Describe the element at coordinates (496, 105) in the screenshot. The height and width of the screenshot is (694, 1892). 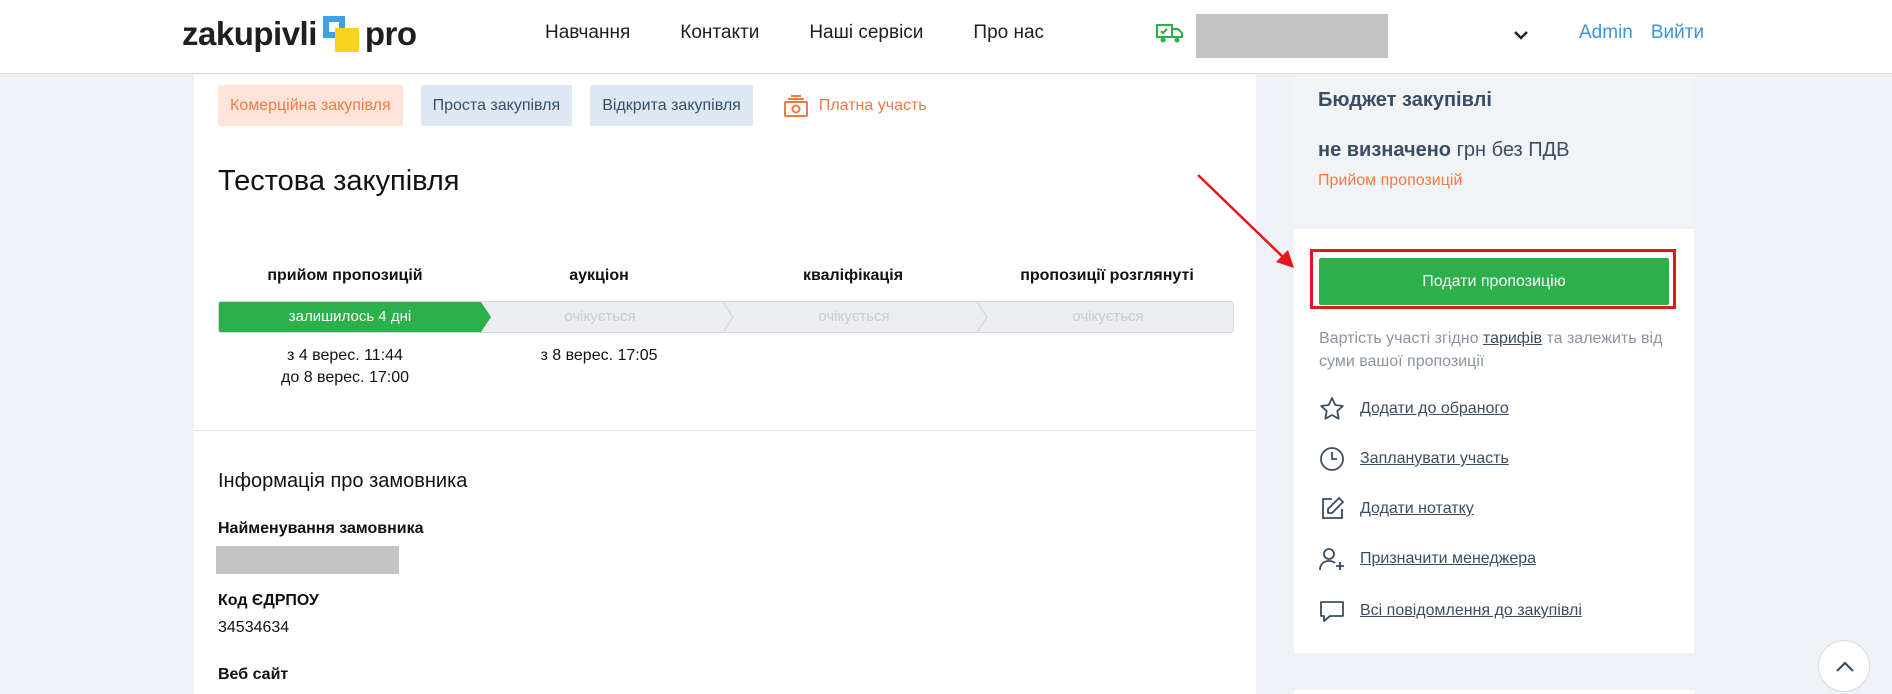
I see `tag-simple: Проста закупівля` at that location.